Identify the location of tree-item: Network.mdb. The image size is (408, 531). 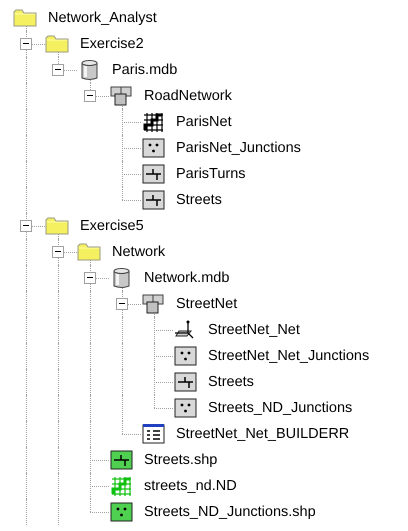
(187, 278).